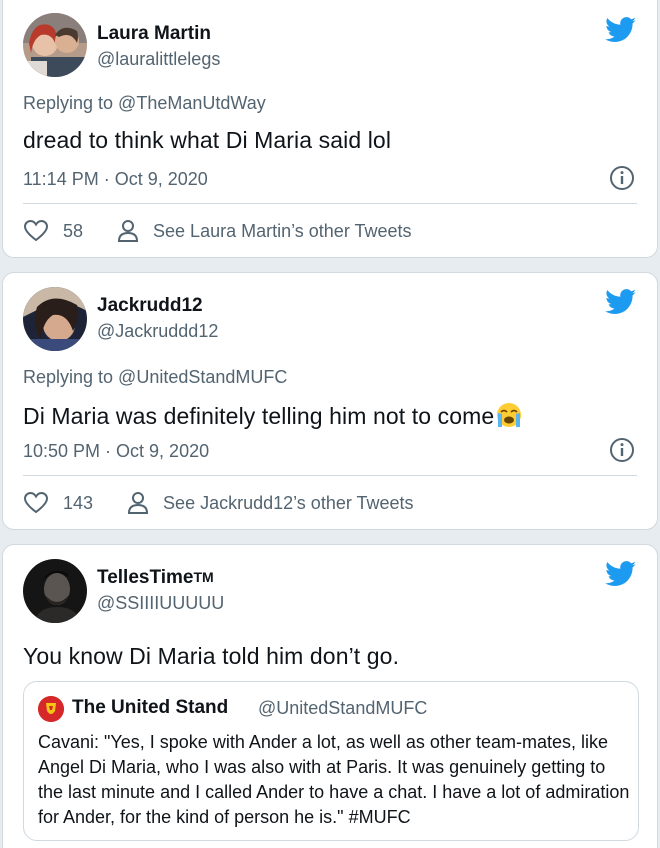 This screenshot has width=660, height=848. I want to click on quoted-avatar, so click(51, 709).